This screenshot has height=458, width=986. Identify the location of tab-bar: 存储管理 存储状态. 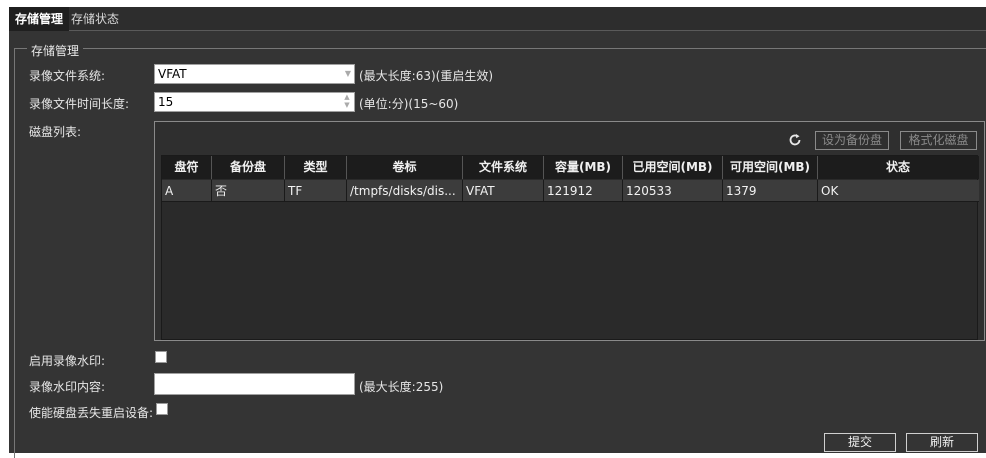
(497, 19).